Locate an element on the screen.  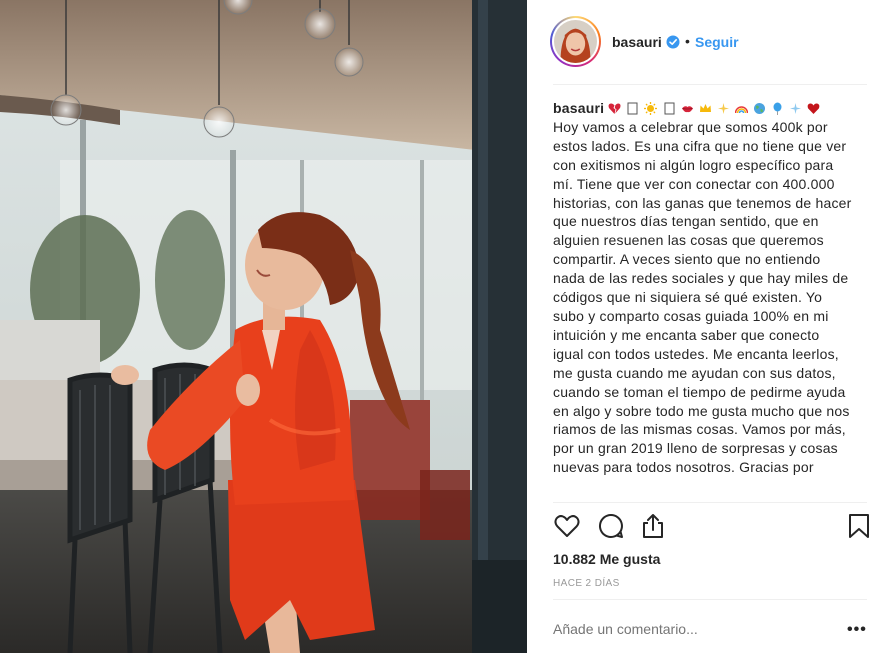
lips-emoji-icon is located at coordinates (687, 109).